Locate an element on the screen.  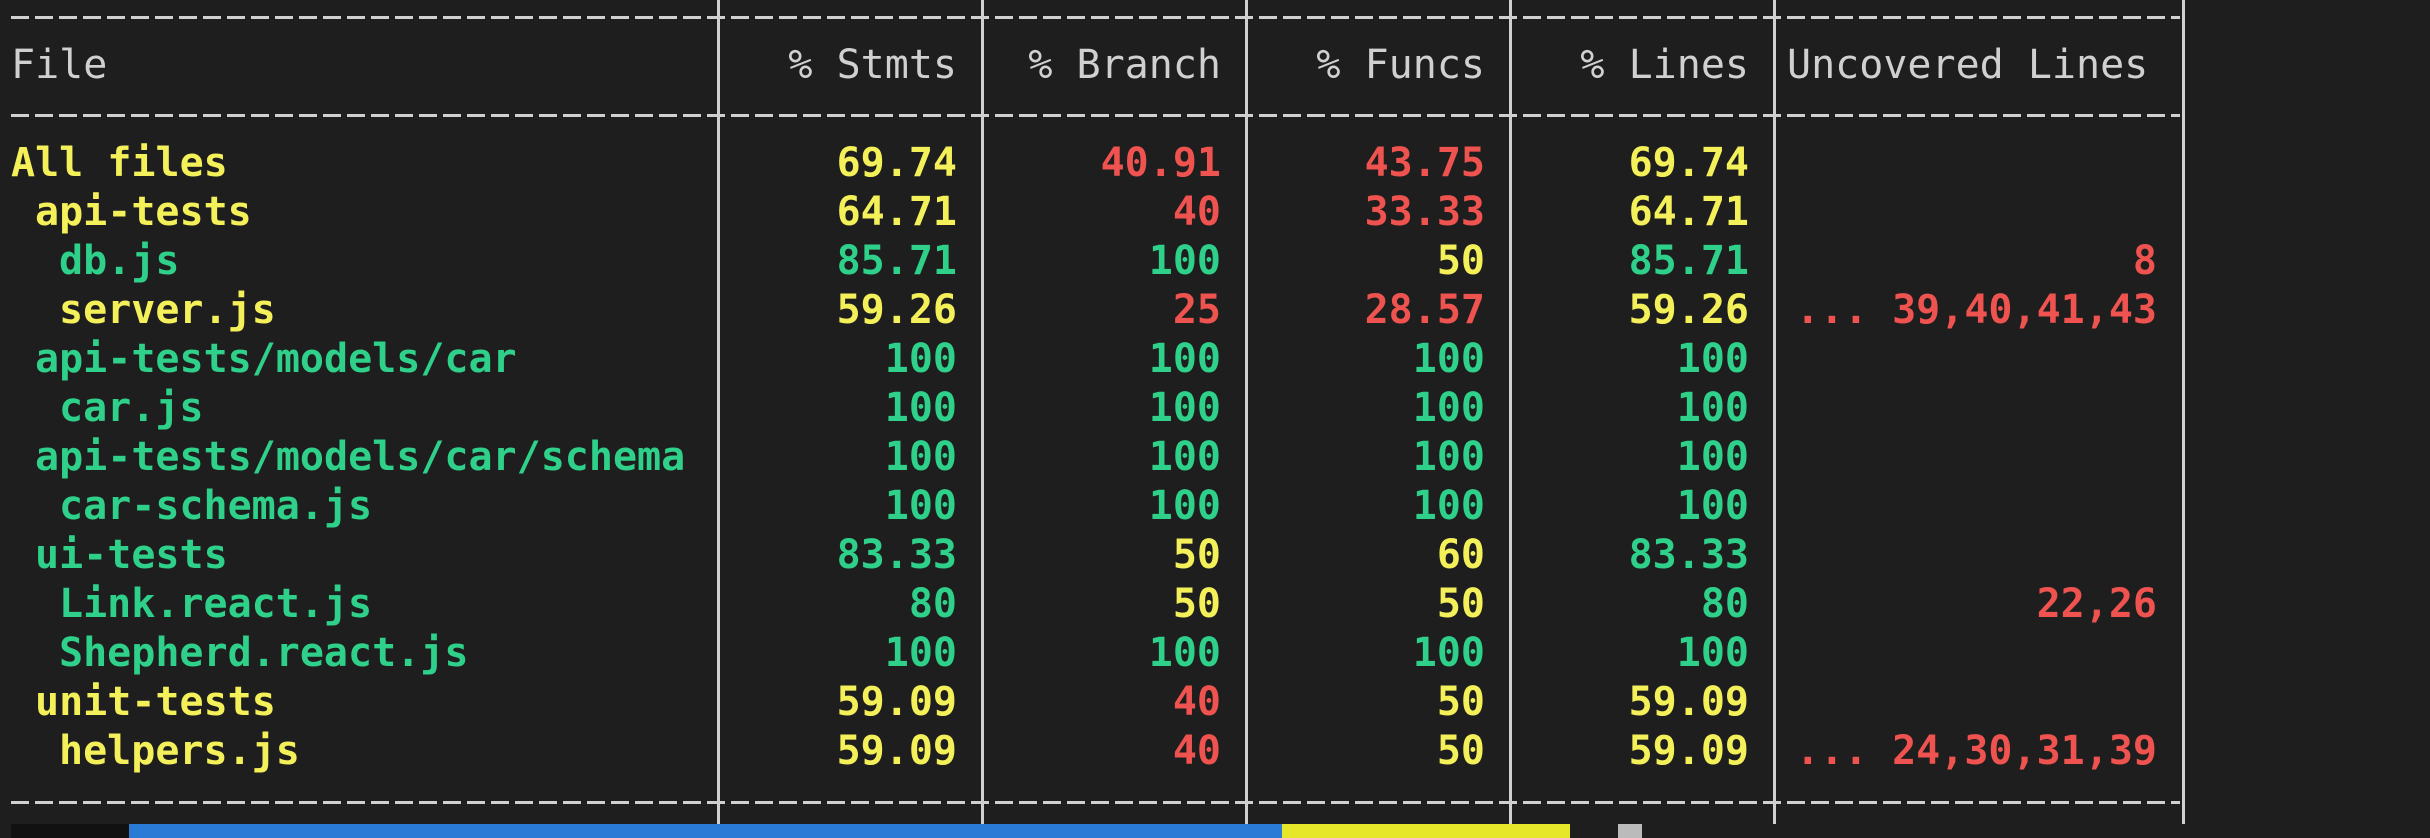
table-row: Shepherd.react.js 100 100 100 100 is located at coordinates (1211, 653).